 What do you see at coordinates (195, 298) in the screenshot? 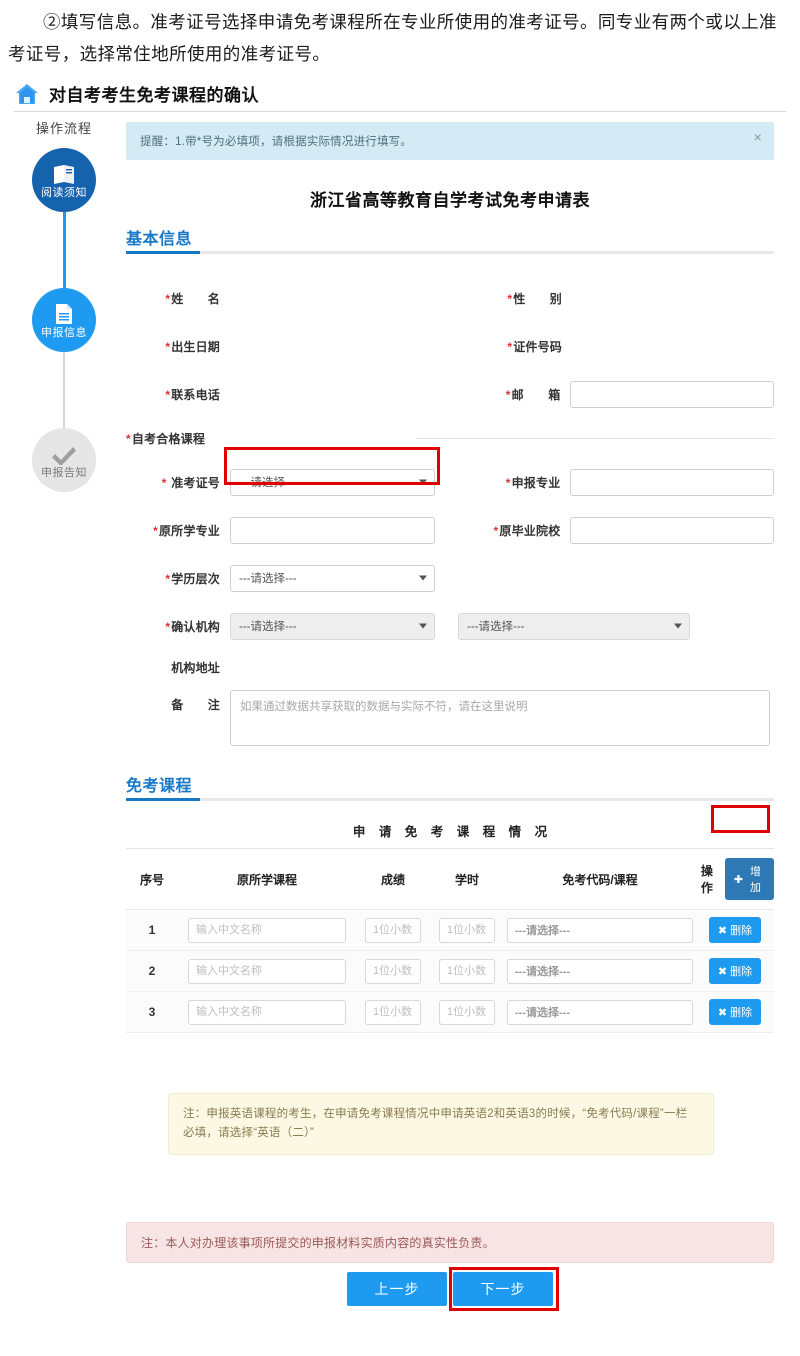
I see `label-name-text: 姓 名` at bounding box center [195, 298].